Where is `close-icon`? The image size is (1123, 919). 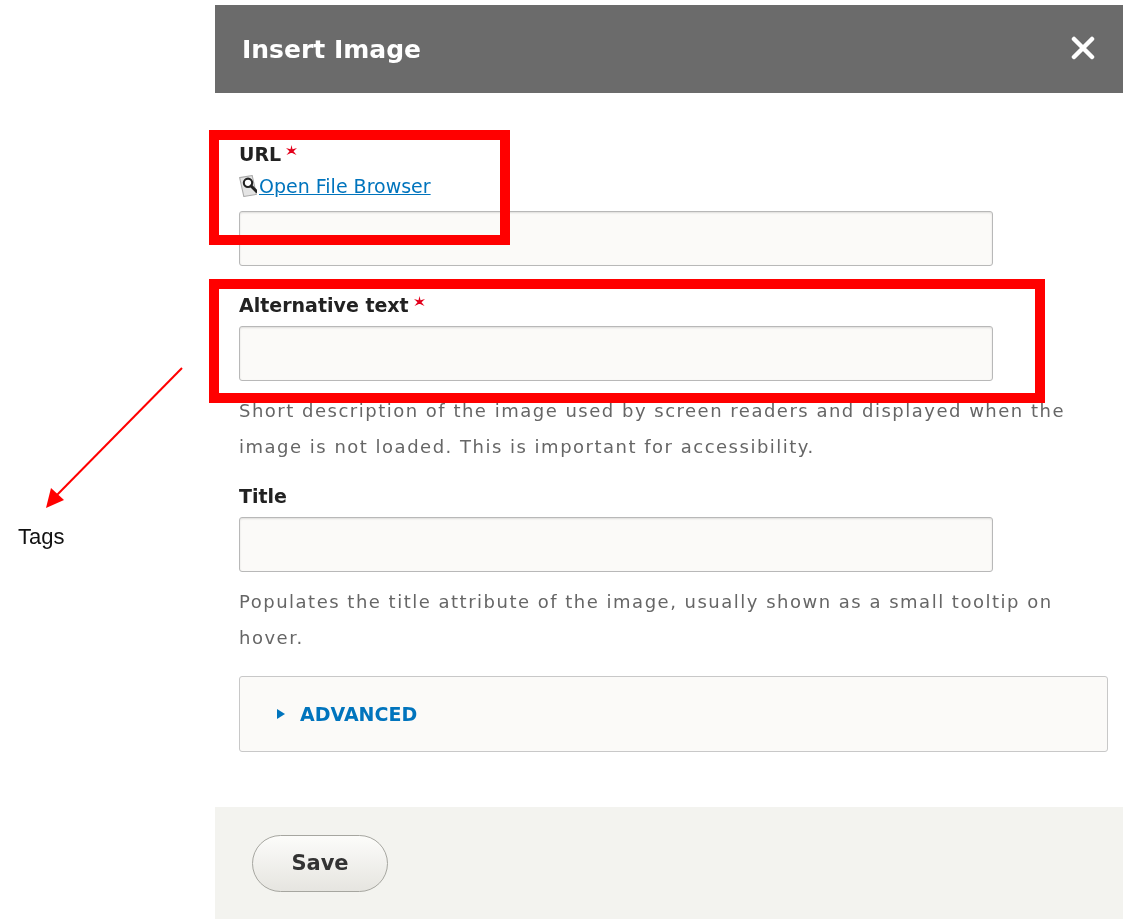 close-icon is located at coordinates (1083, 48).